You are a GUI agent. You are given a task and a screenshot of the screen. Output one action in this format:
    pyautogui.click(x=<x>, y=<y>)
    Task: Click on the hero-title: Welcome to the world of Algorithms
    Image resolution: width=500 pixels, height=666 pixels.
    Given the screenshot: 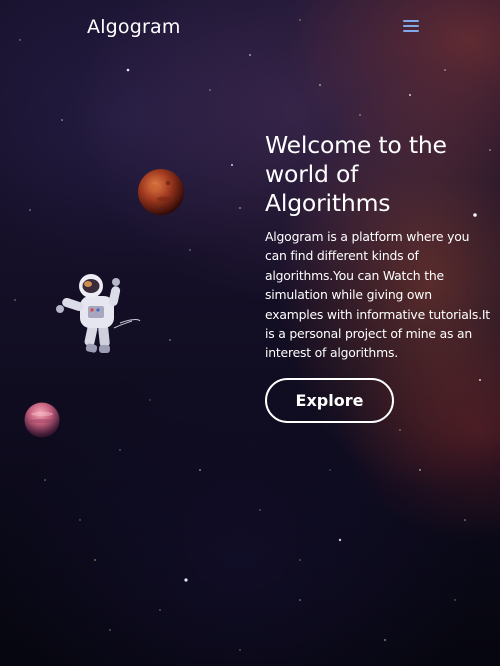 What is the action you would take?
    pyautogui.click(x=356, y=174)
    